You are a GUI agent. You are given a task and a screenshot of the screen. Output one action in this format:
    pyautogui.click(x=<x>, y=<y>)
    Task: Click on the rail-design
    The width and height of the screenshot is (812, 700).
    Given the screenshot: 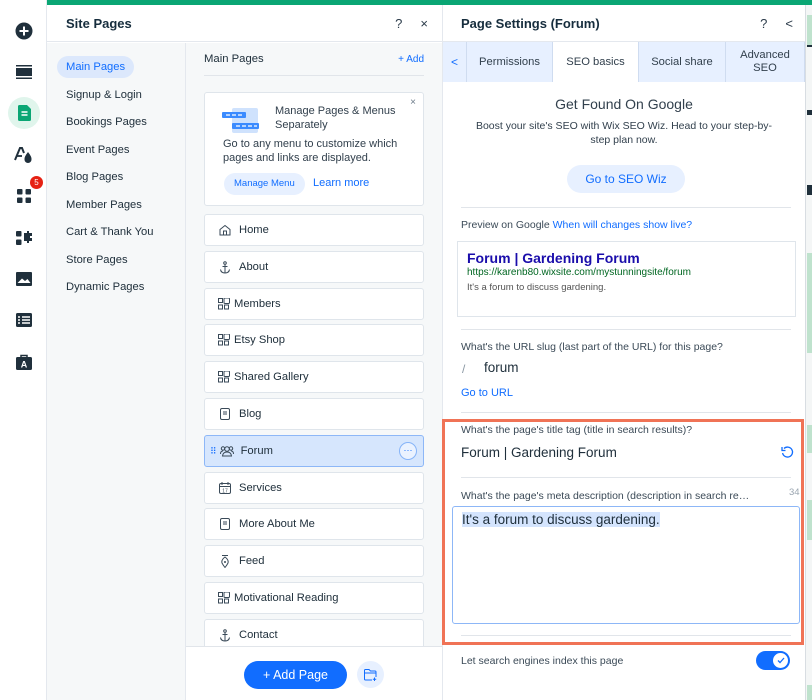 What is the action you would take?
    pyautogui.click(x=24, y=155)
    